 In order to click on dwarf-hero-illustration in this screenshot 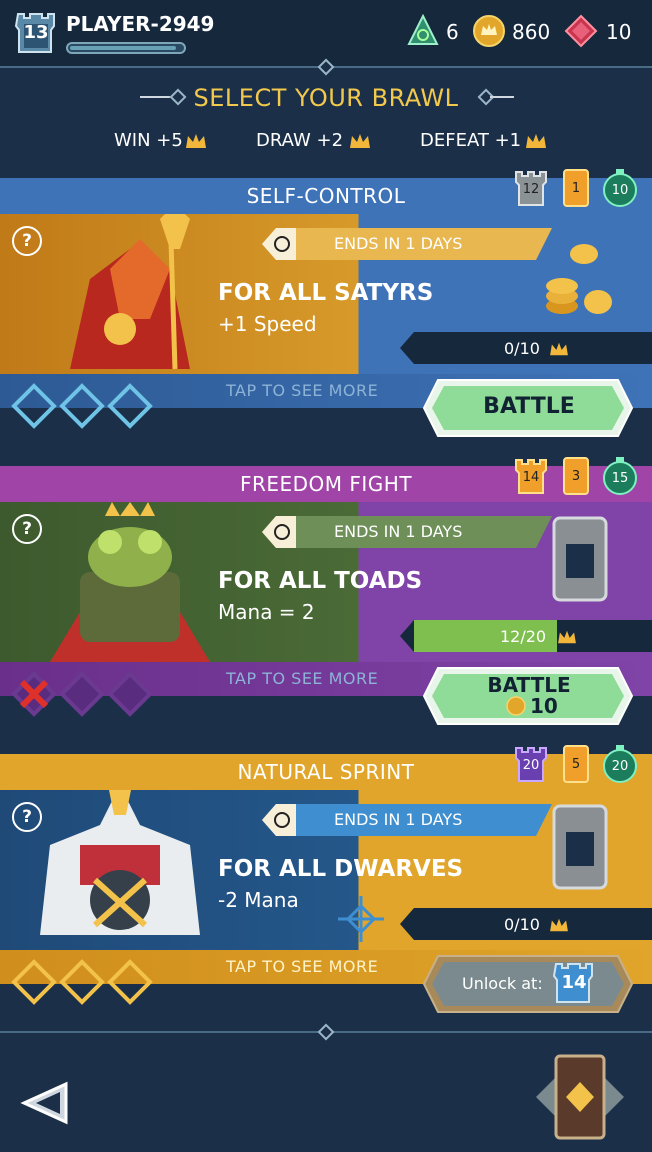, I will do `click(120, 862)`.